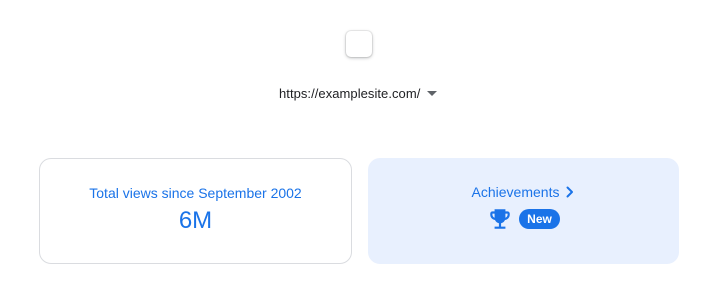 The width and height of the screenshot is (715, 283). I want to click on total-views-value: 6M, so click(195, 220).